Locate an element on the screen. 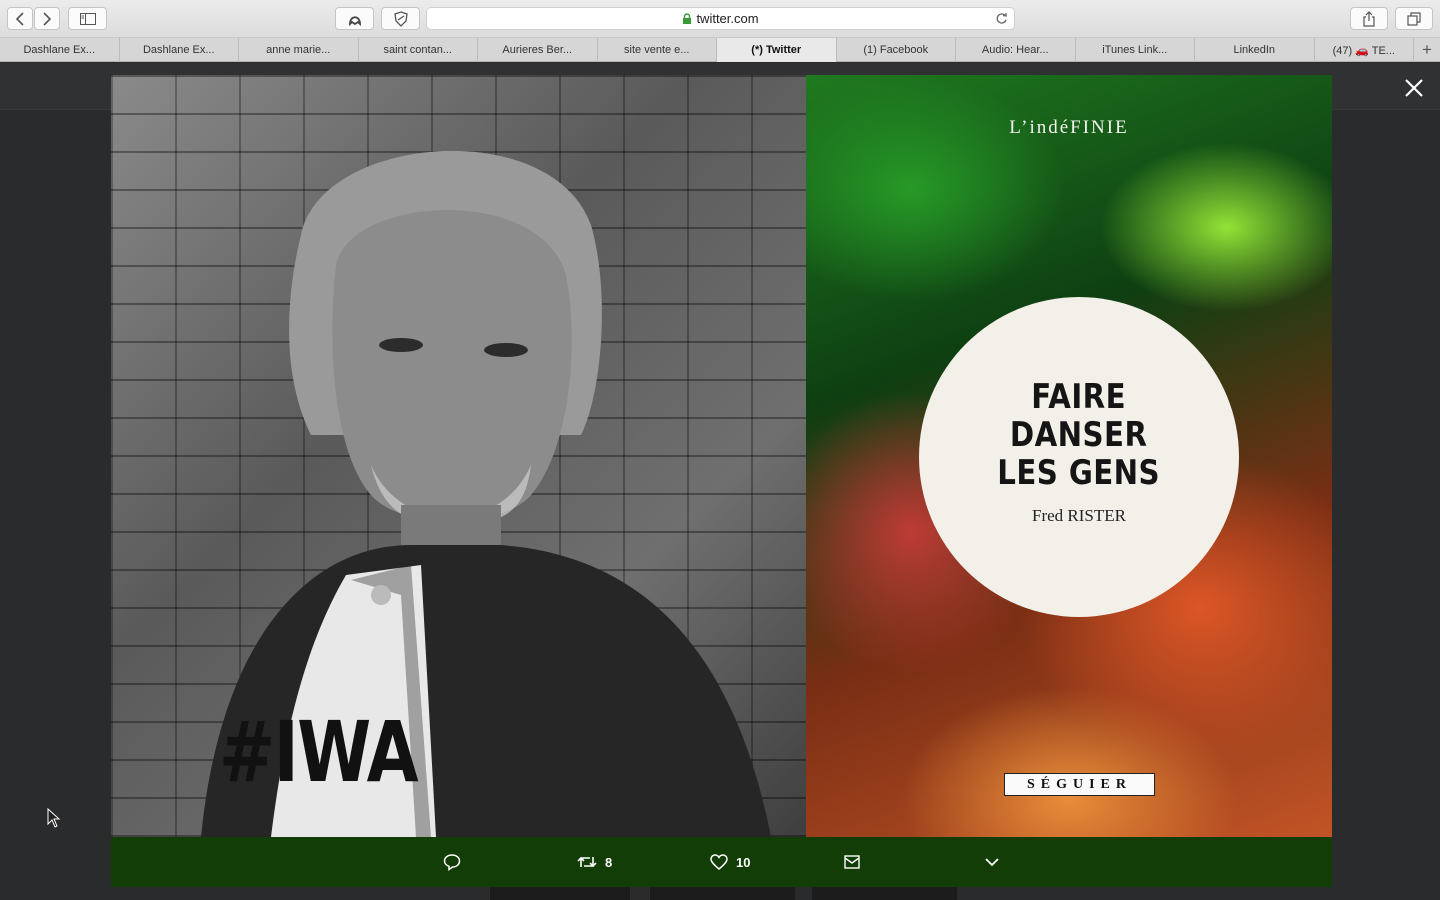 Image resolution: width=1440 pixels, height=900 pixels. heart-icon is located at coordinates (719, 862).